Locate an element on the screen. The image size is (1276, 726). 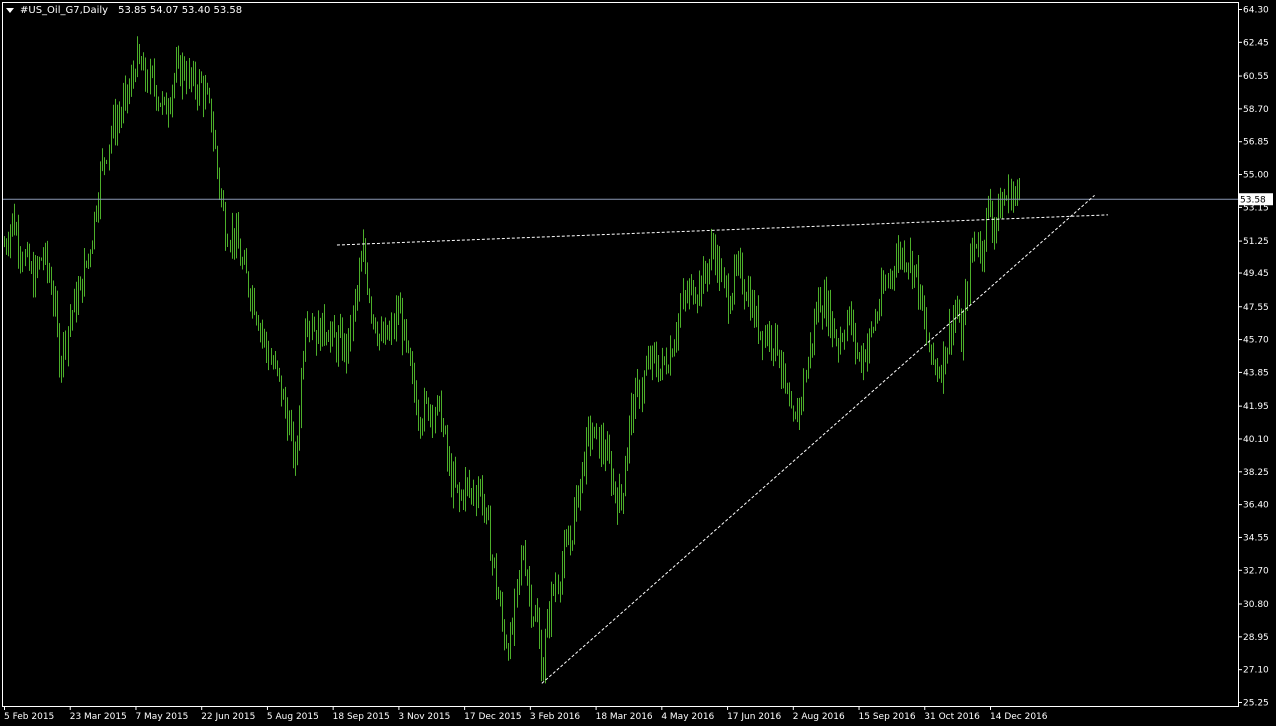
x-tick-label: 15 Sep 2016 is located at coordinates (887, 717).